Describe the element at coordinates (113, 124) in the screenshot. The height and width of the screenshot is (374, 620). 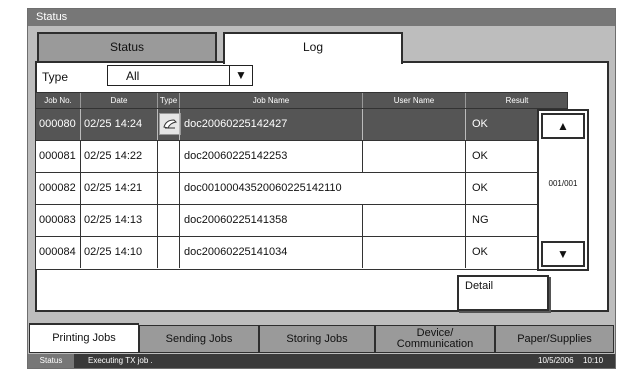
I see `job-date: 02/25 14:24` at that location.